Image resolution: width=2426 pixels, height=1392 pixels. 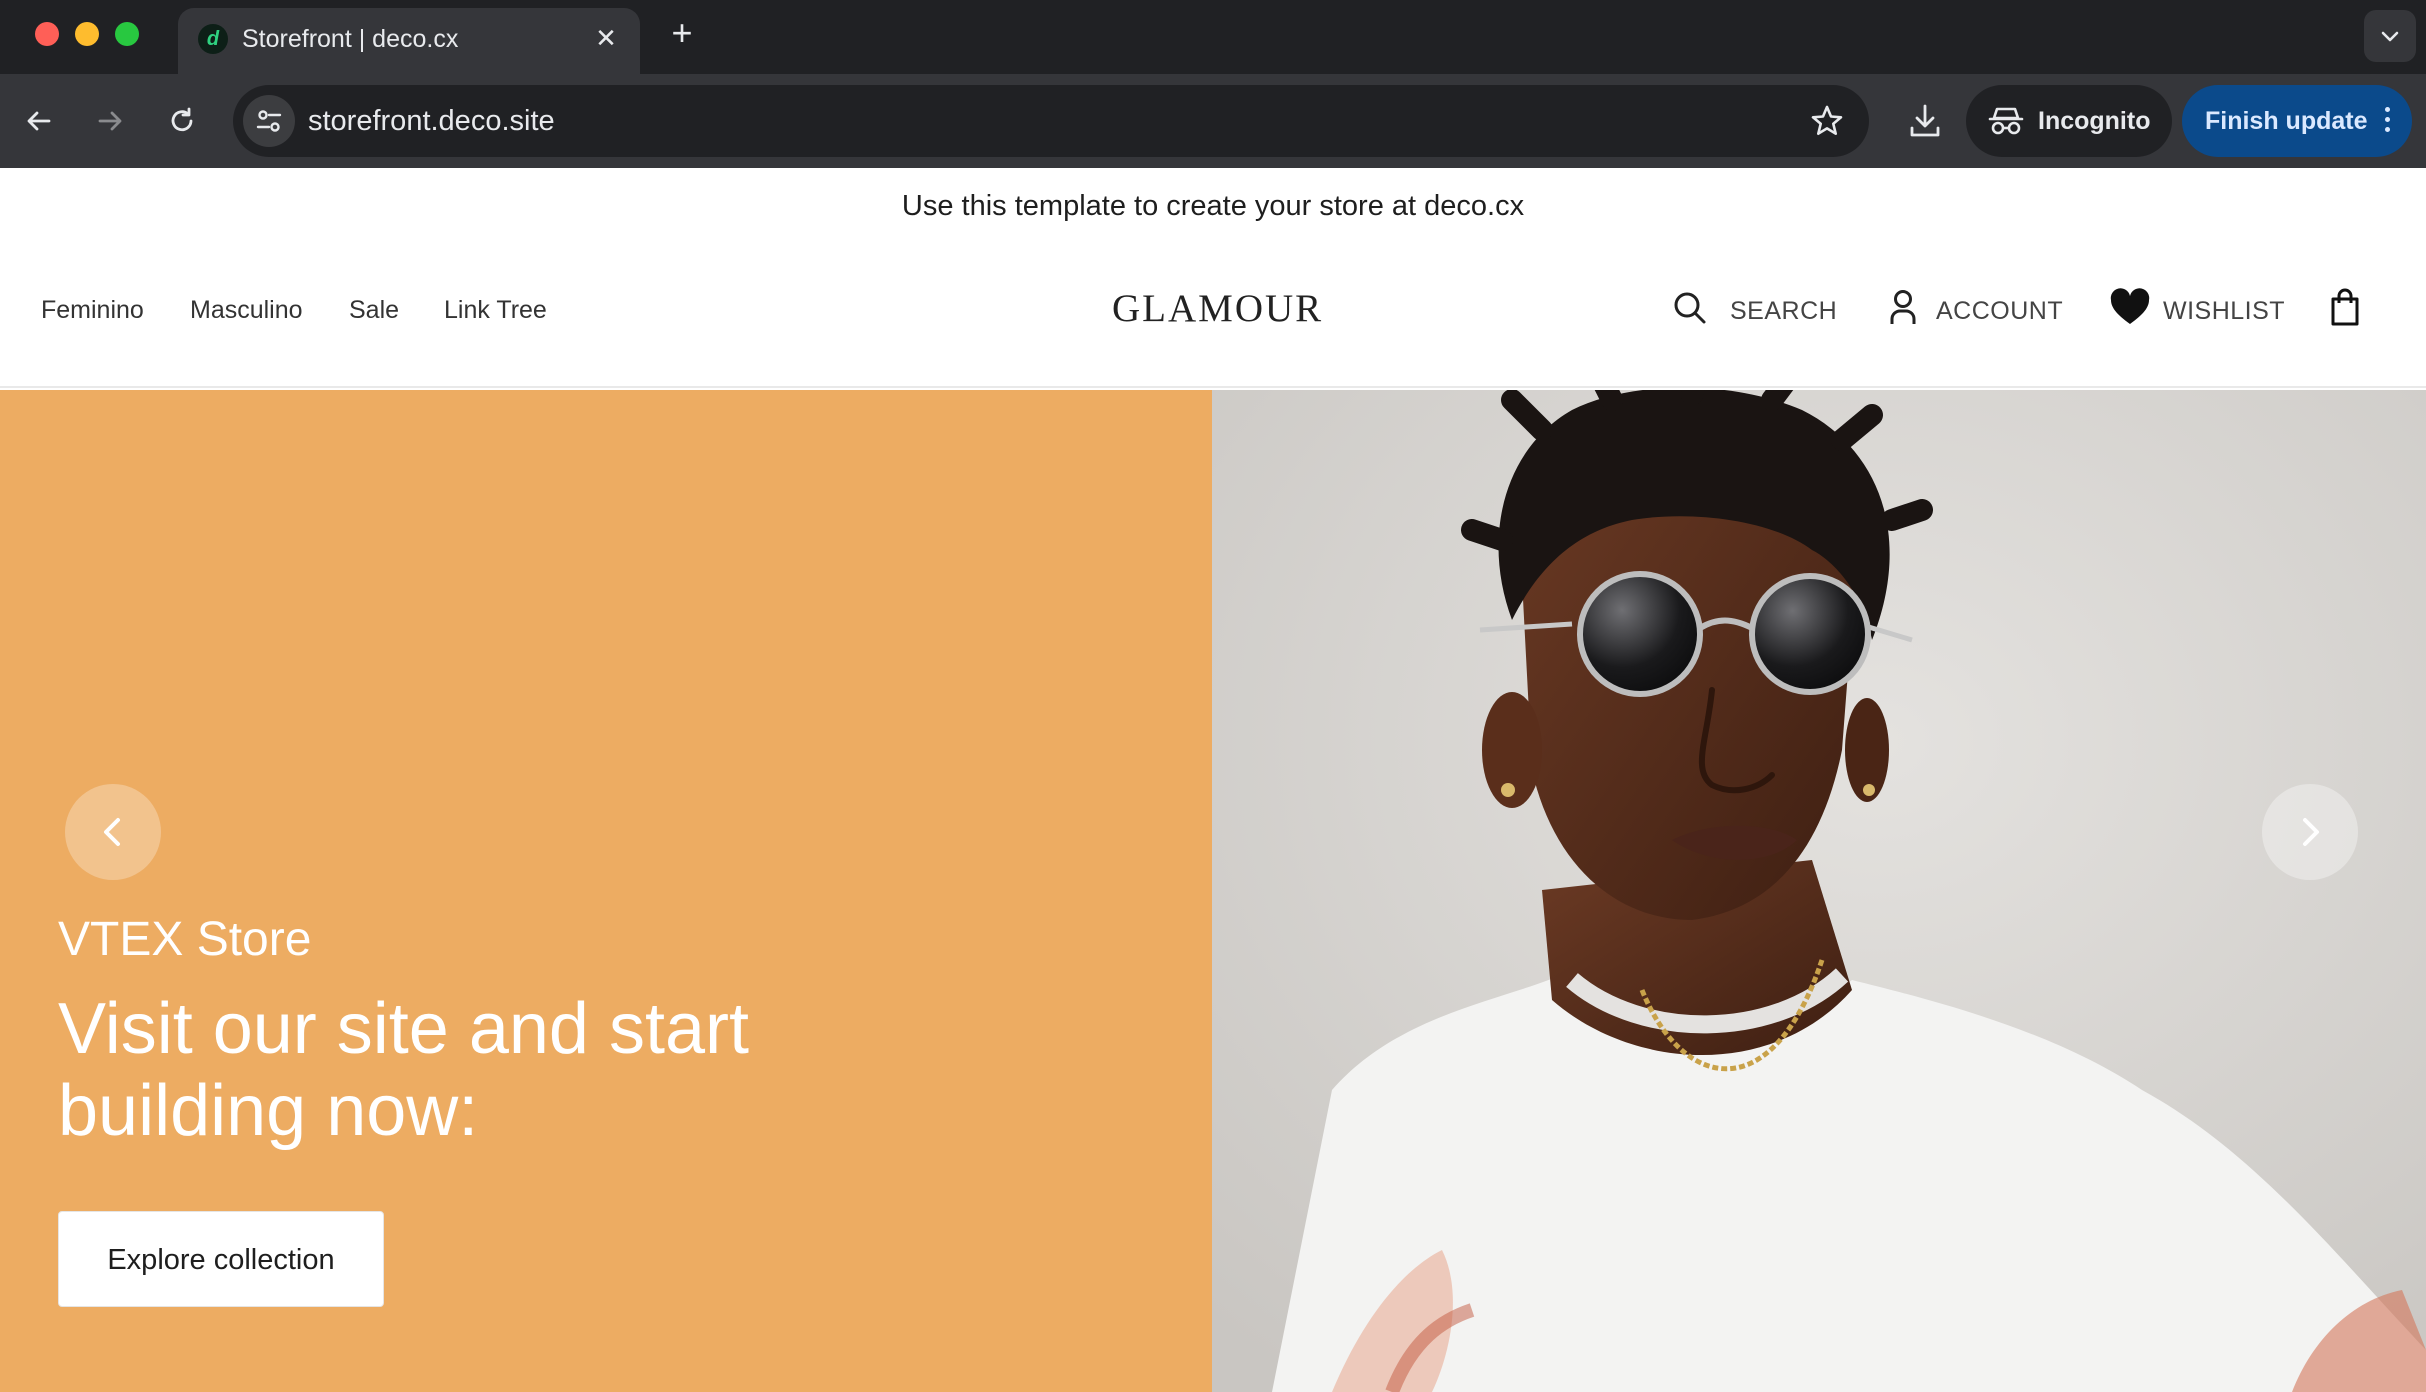 I want to click on account-button: ACCOUNT, so click(x=1975, y=310).